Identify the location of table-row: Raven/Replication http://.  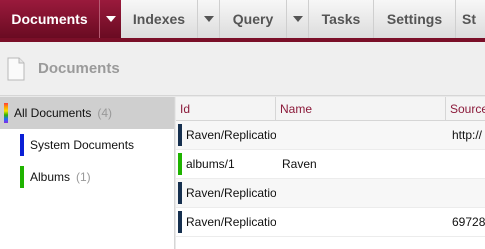
(330, 135).